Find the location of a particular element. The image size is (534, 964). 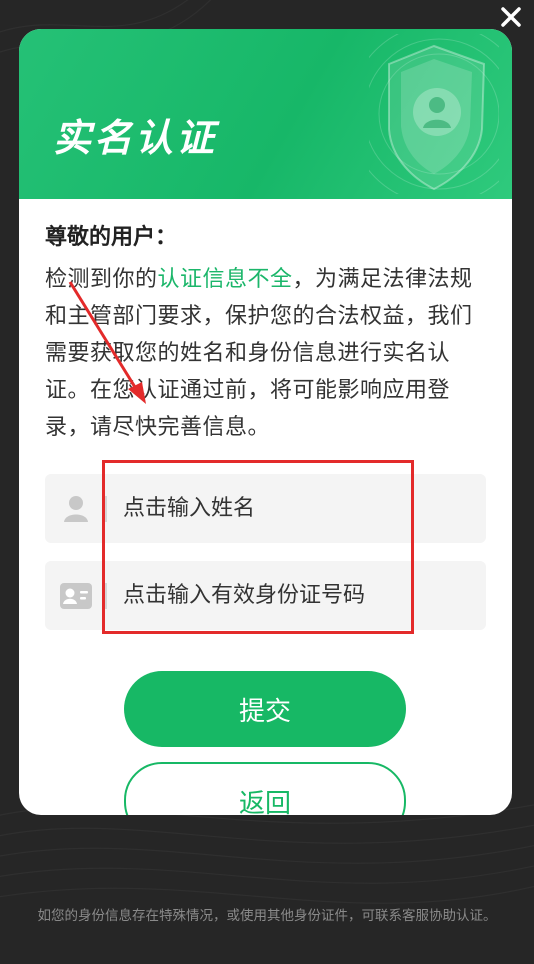

shield-user-icon is located at coordinates (434, 114).